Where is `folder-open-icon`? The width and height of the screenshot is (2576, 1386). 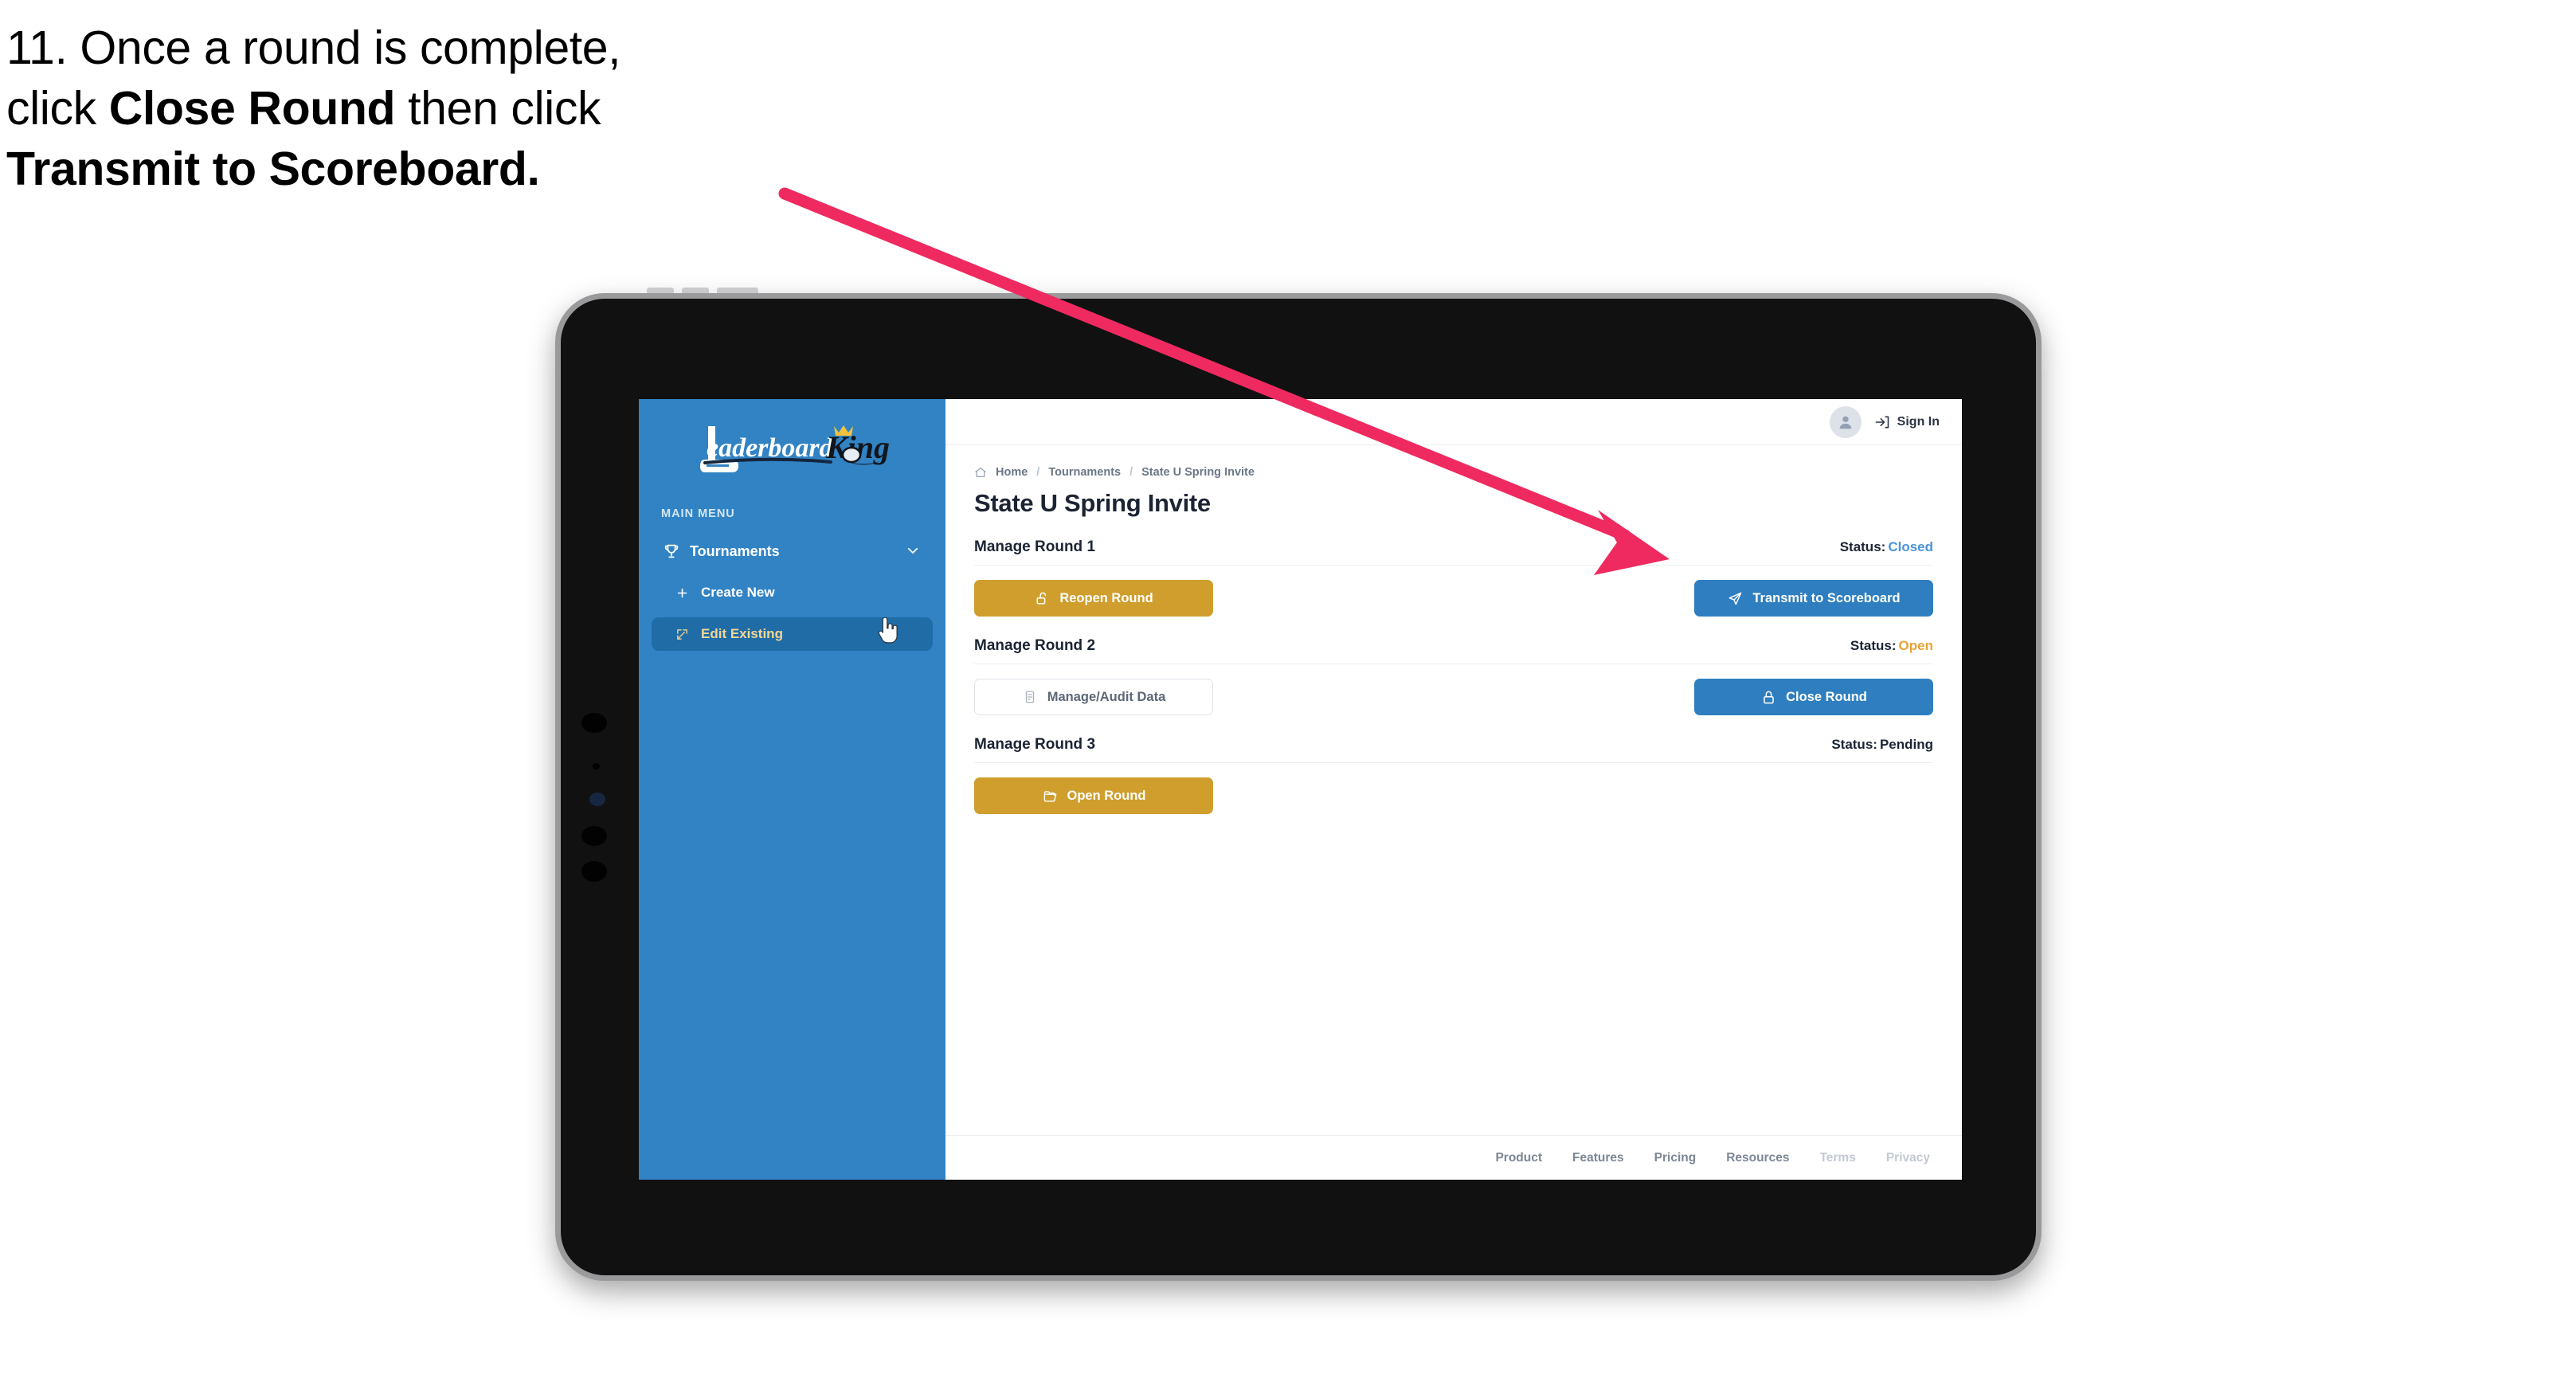 folder-open-icon is located at coordinates (1050, 796).